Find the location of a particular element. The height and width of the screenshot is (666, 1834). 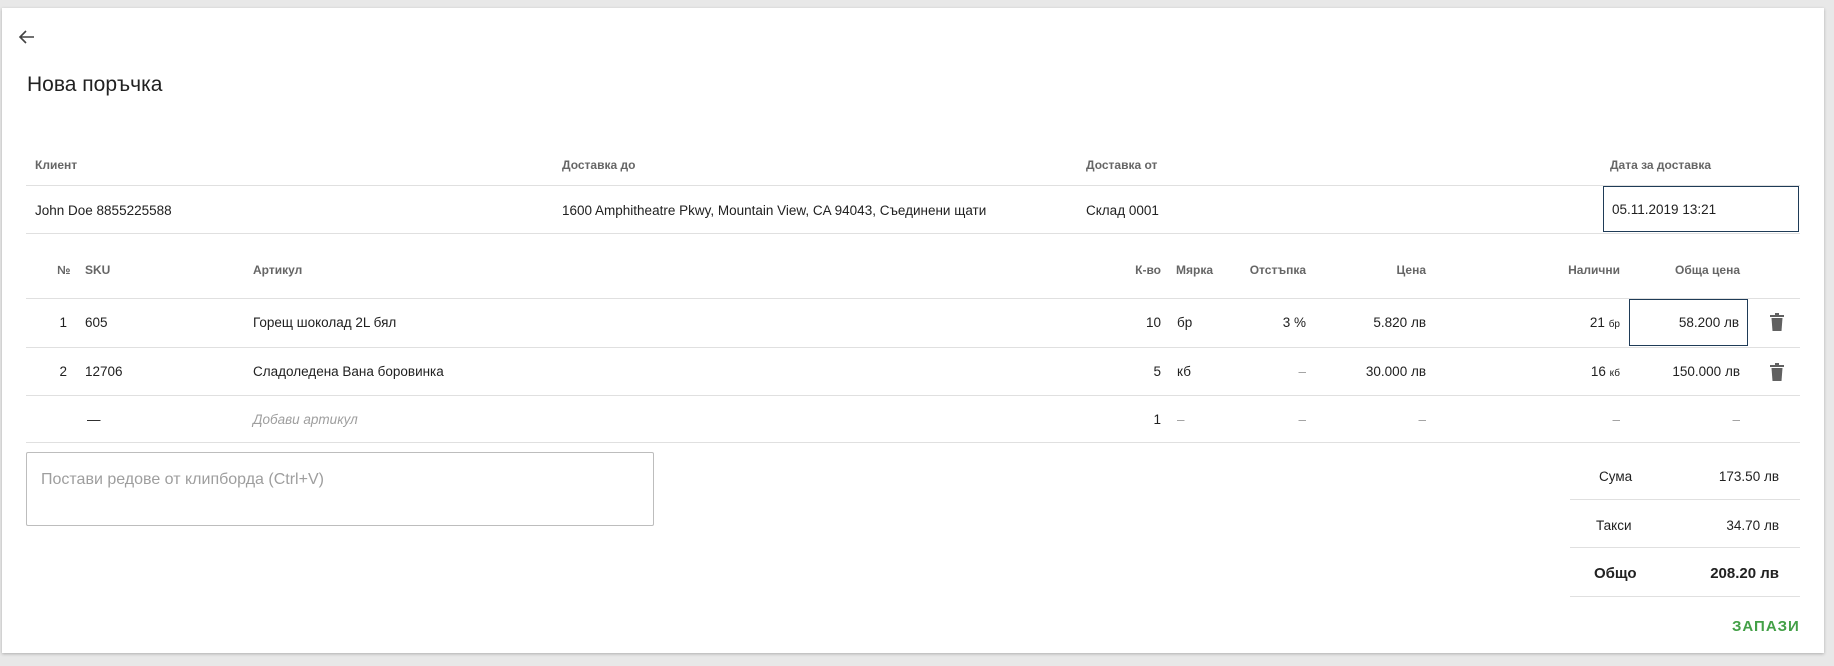

col-article: Артикул is located at coordinates (278, 270).